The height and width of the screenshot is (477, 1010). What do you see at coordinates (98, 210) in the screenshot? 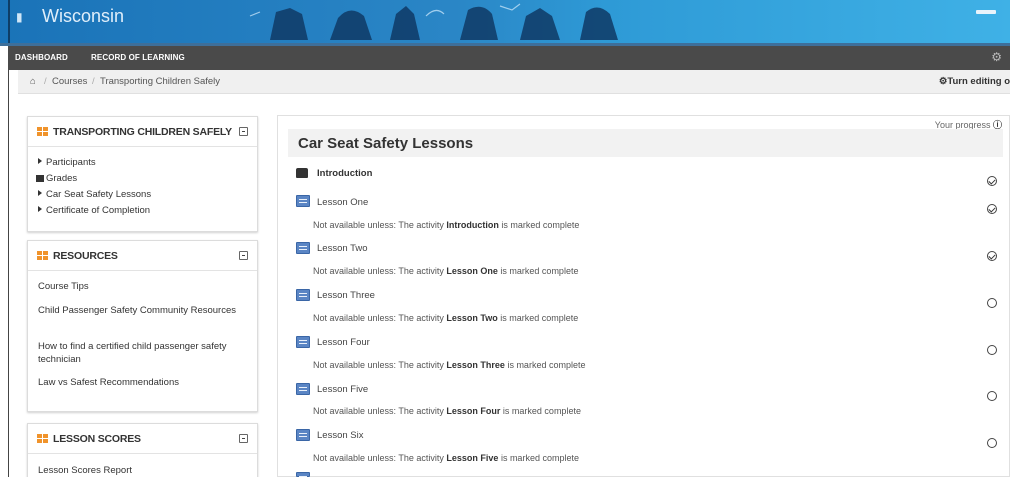
I see `tree-item-label: Certificate of Completion` at bounding box center [98, 210].